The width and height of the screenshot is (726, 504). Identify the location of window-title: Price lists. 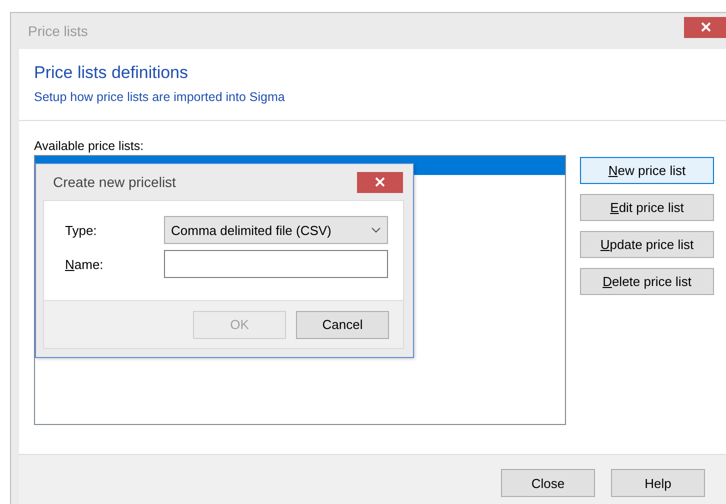
(58, 31).